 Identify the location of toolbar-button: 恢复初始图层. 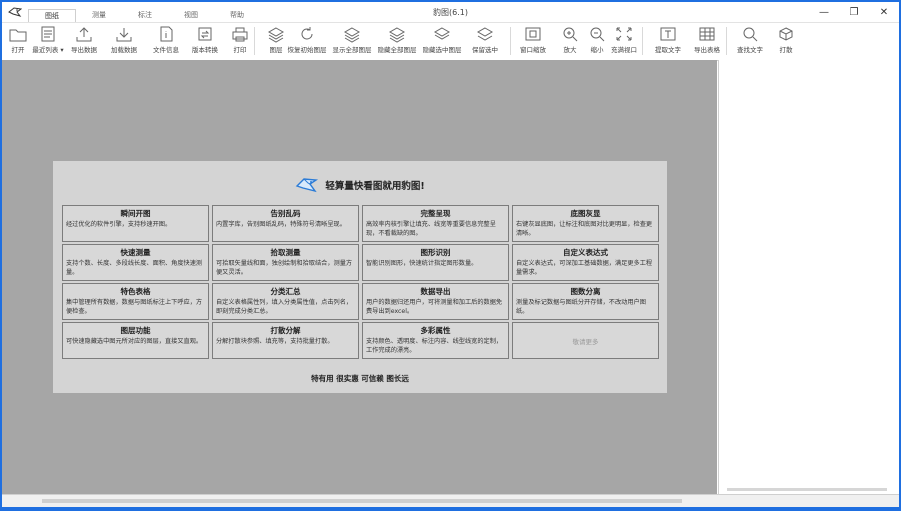
(307, 40).